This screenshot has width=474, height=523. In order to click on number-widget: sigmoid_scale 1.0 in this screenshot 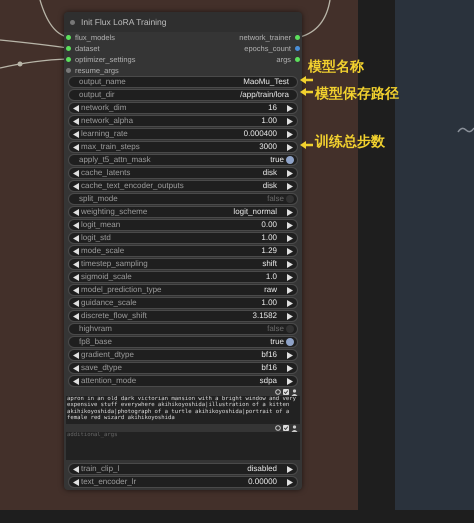, I will do `click(183, 277)`.